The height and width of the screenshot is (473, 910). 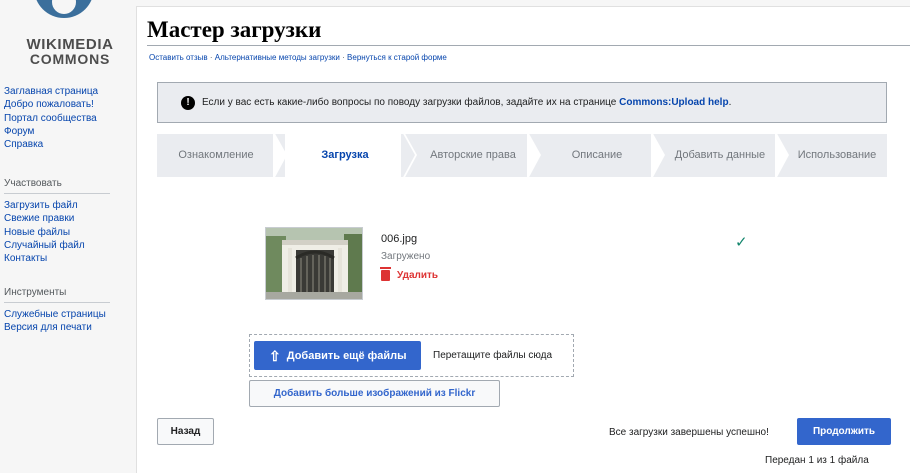 What do you see at coordinates (57, 294) in the screenshot?
I see `sidebar-tools-heading: Инструменты` at bounding box center [57, 294].